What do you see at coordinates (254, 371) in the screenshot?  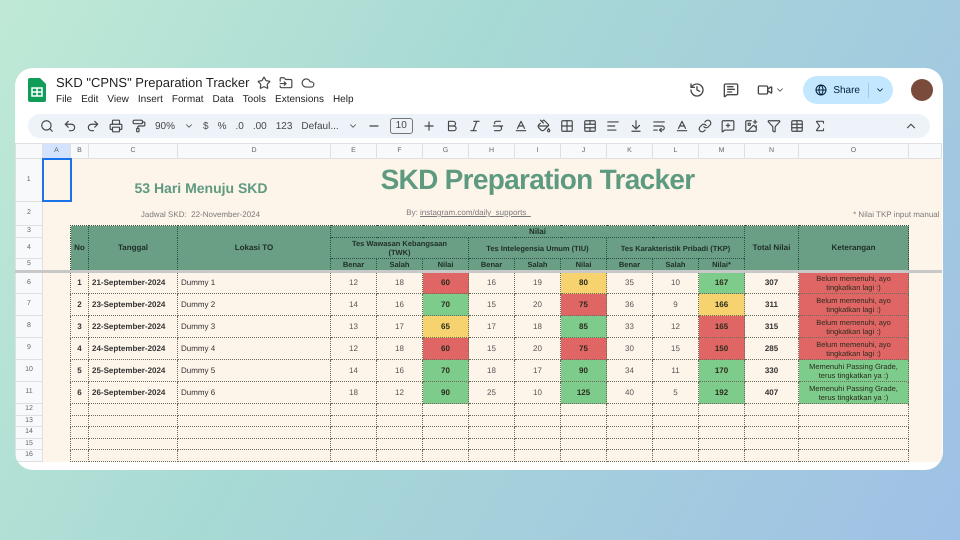 I see `table-cell: Dummy 5` at bounding box center [254, 371].